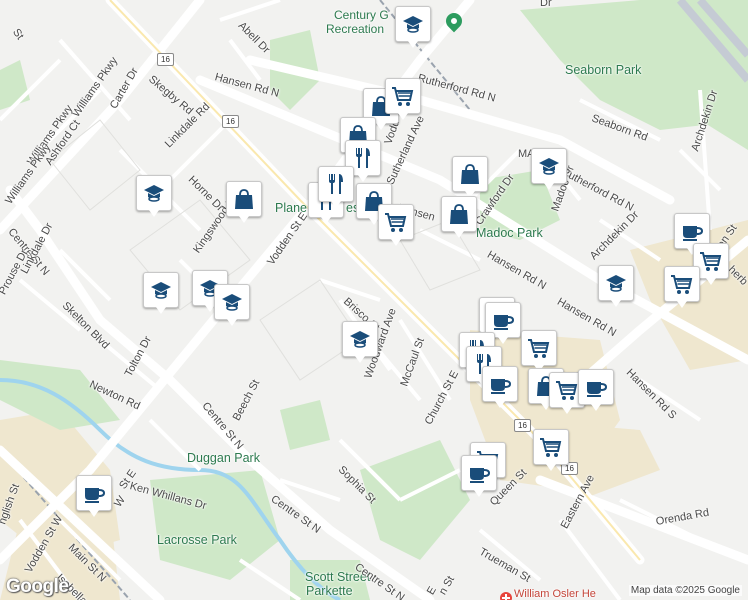  What do you see at coordinates (197, 540) in the screenshot?
I see `park-label: Lacrosse Park` at bounding box center [197, 540].